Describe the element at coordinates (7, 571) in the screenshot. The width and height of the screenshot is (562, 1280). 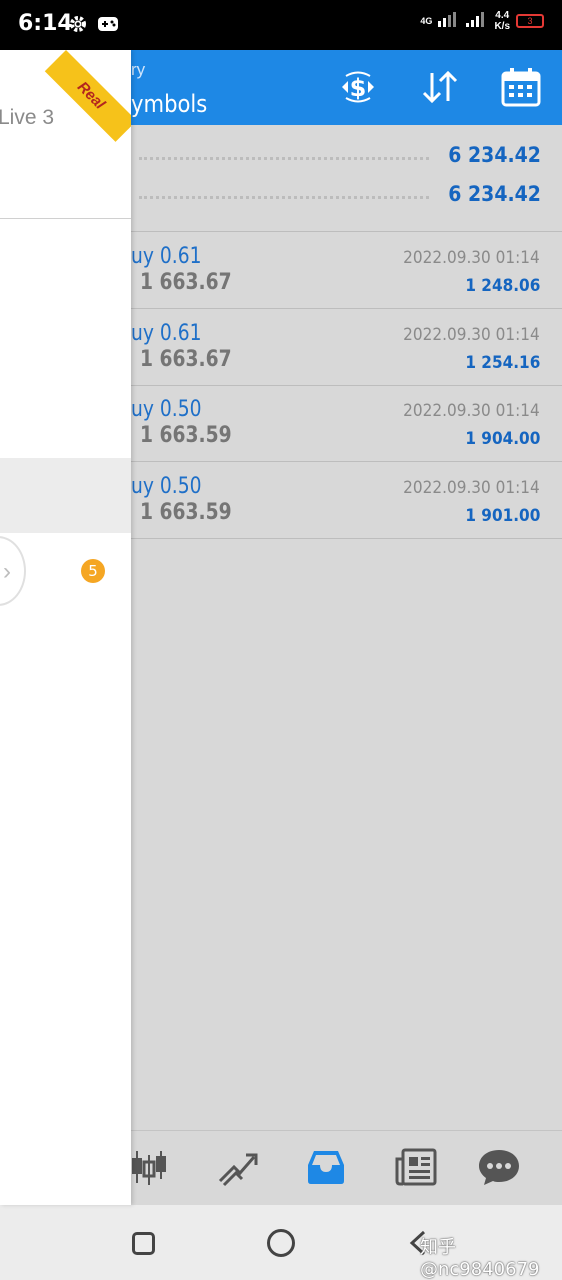
I see `chevron-right-icon: ›` at that location.